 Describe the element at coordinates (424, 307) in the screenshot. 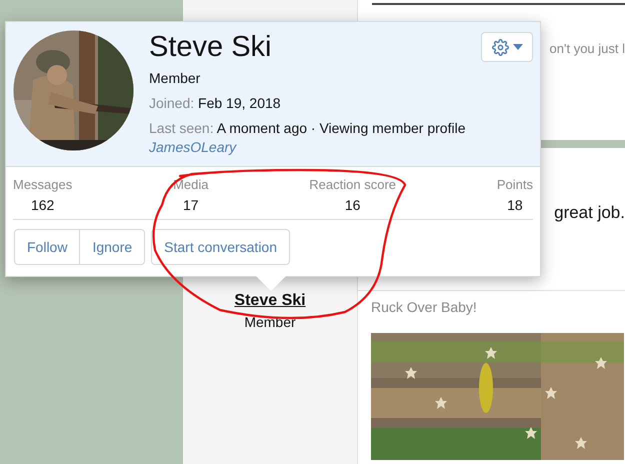

I see `signature-text: Ruck Over Baby!` at that location.